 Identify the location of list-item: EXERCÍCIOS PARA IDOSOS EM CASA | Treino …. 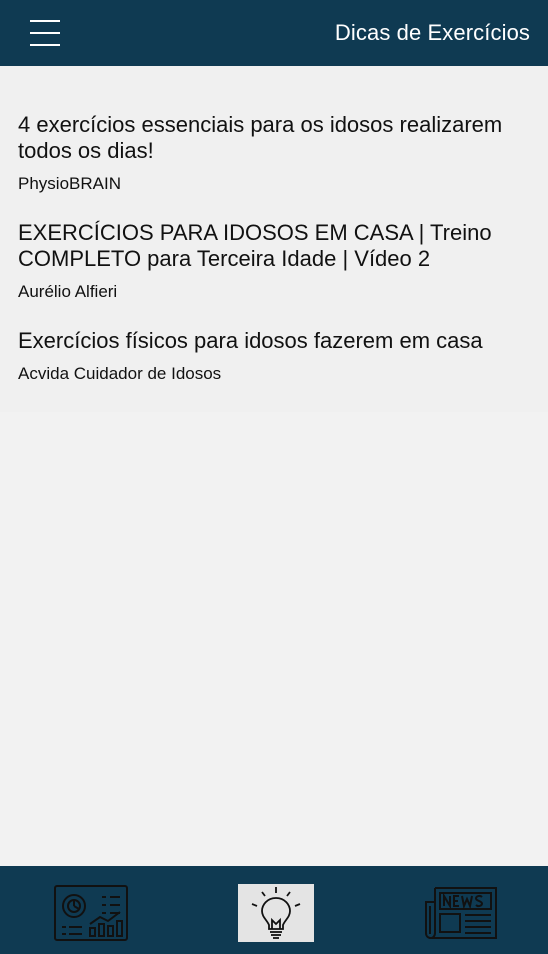
(283, 261).